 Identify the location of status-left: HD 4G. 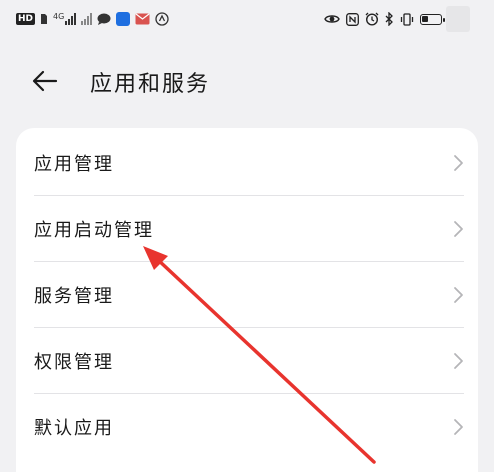
(92, 19).